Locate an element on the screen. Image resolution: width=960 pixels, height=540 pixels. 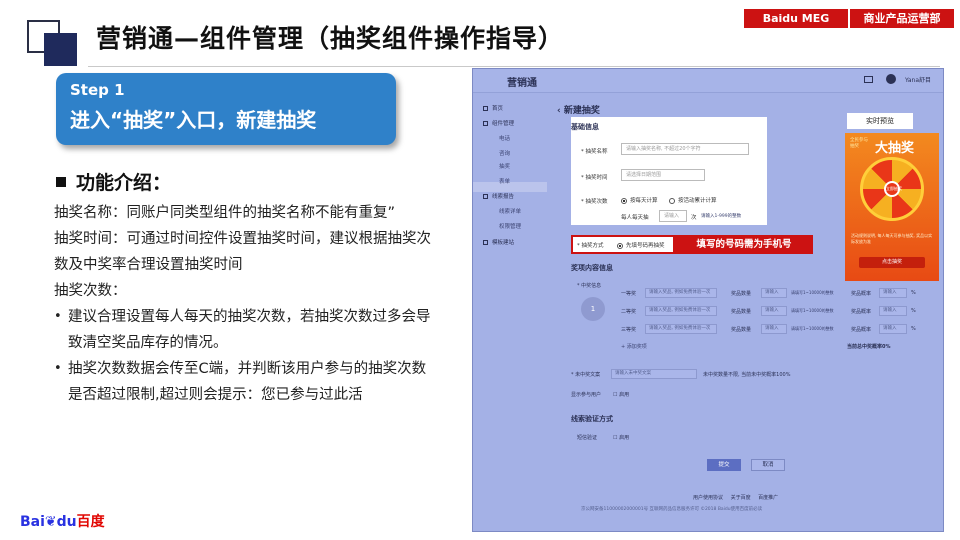
sms-checkbox: ☐ 启用 is located at coordinates (621, 437).